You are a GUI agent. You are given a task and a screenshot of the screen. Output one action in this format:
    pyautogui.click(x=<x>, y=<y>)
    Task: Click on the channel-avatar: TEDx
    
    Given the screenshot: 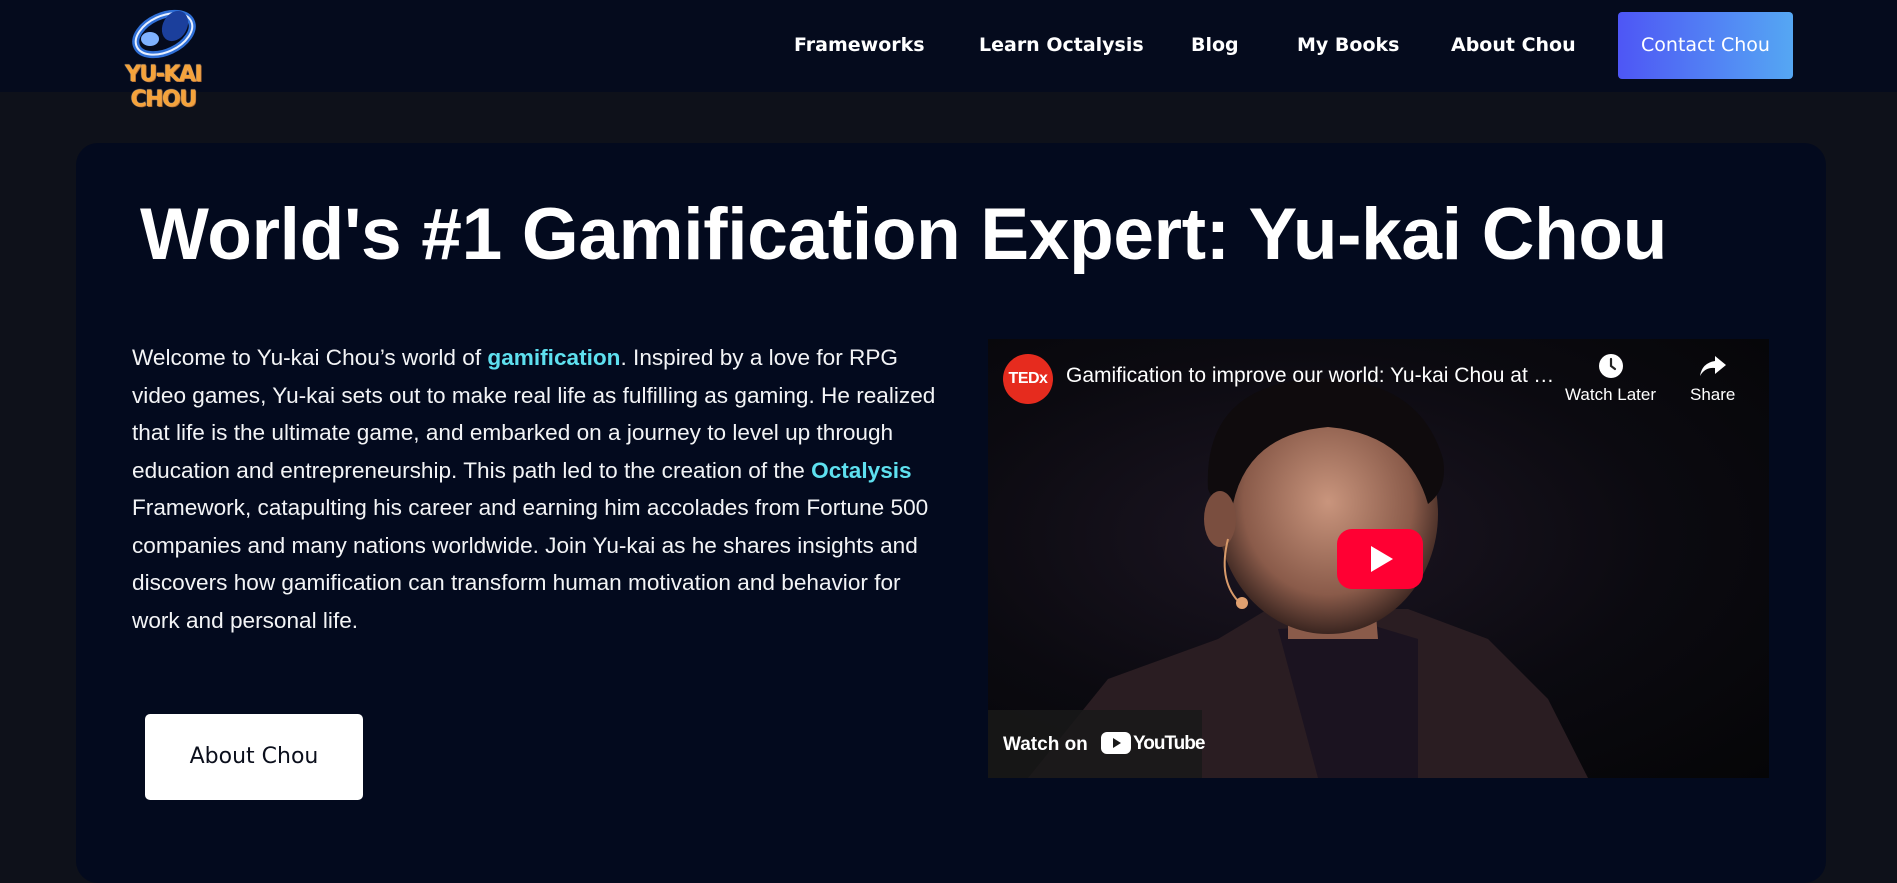 What is the action you would take?
    pyautogui.click(x=1028, y=379)
    